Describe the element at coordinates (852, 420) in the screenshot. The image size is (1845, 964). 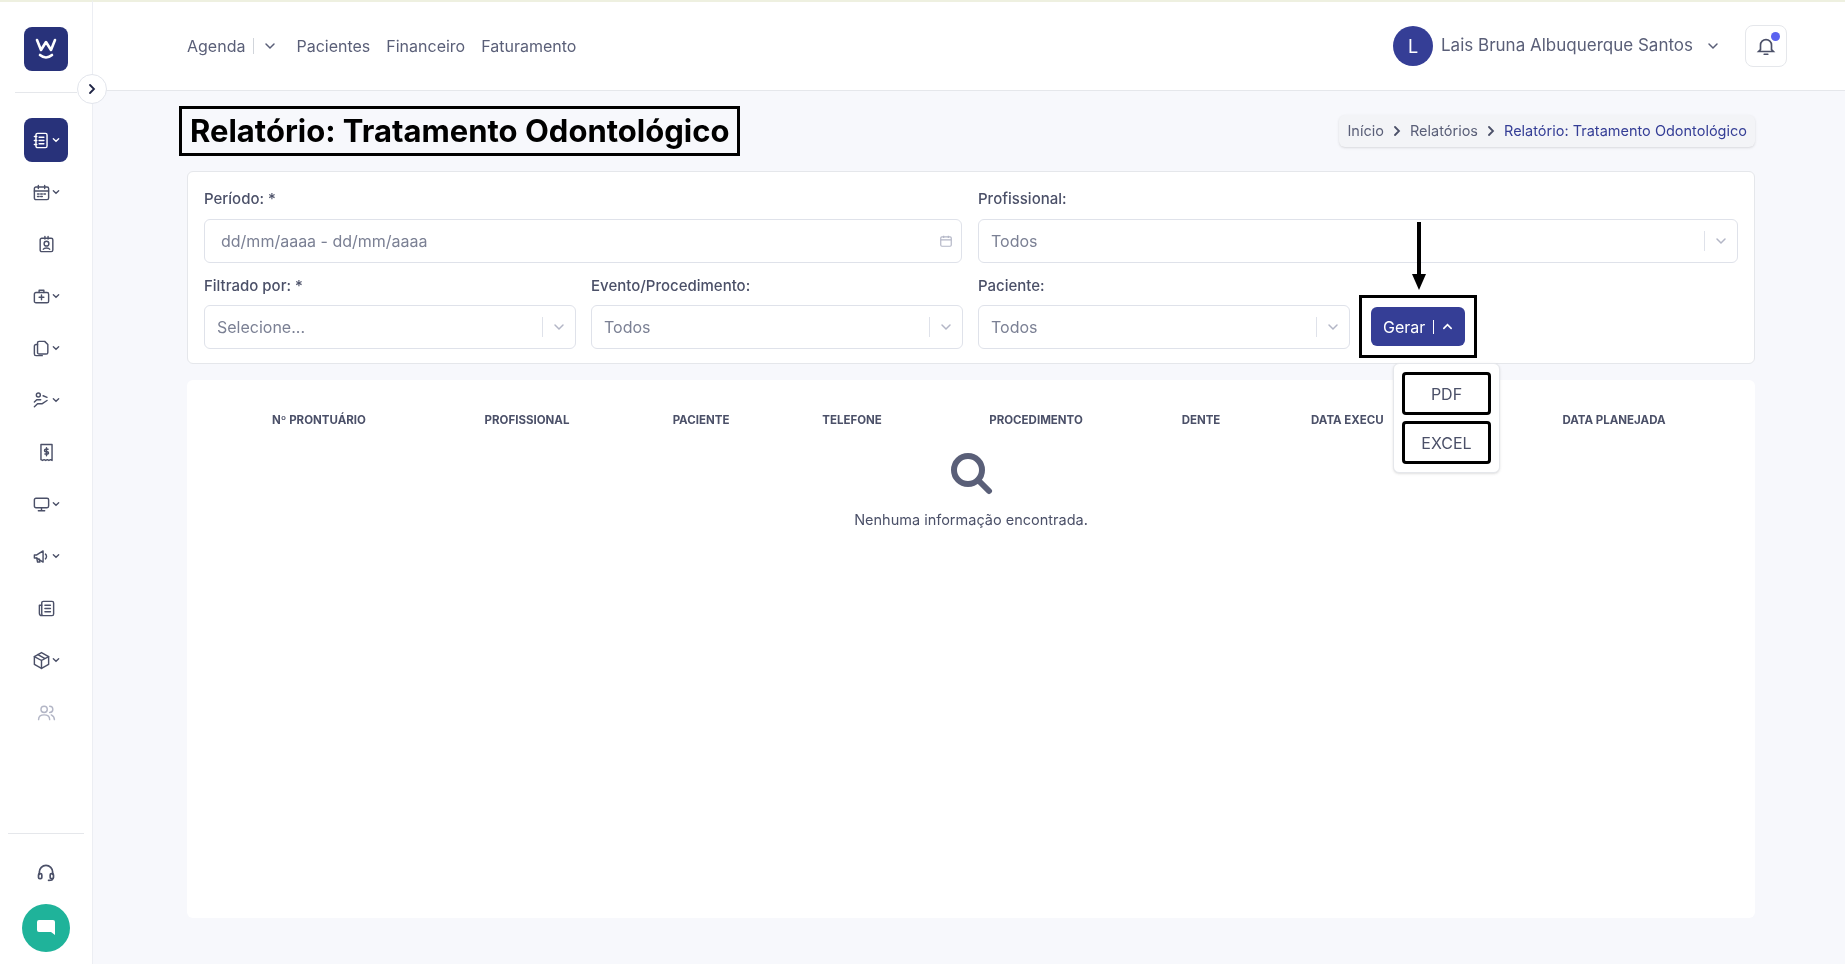
I see `column-header: TELEFONE` at that location.